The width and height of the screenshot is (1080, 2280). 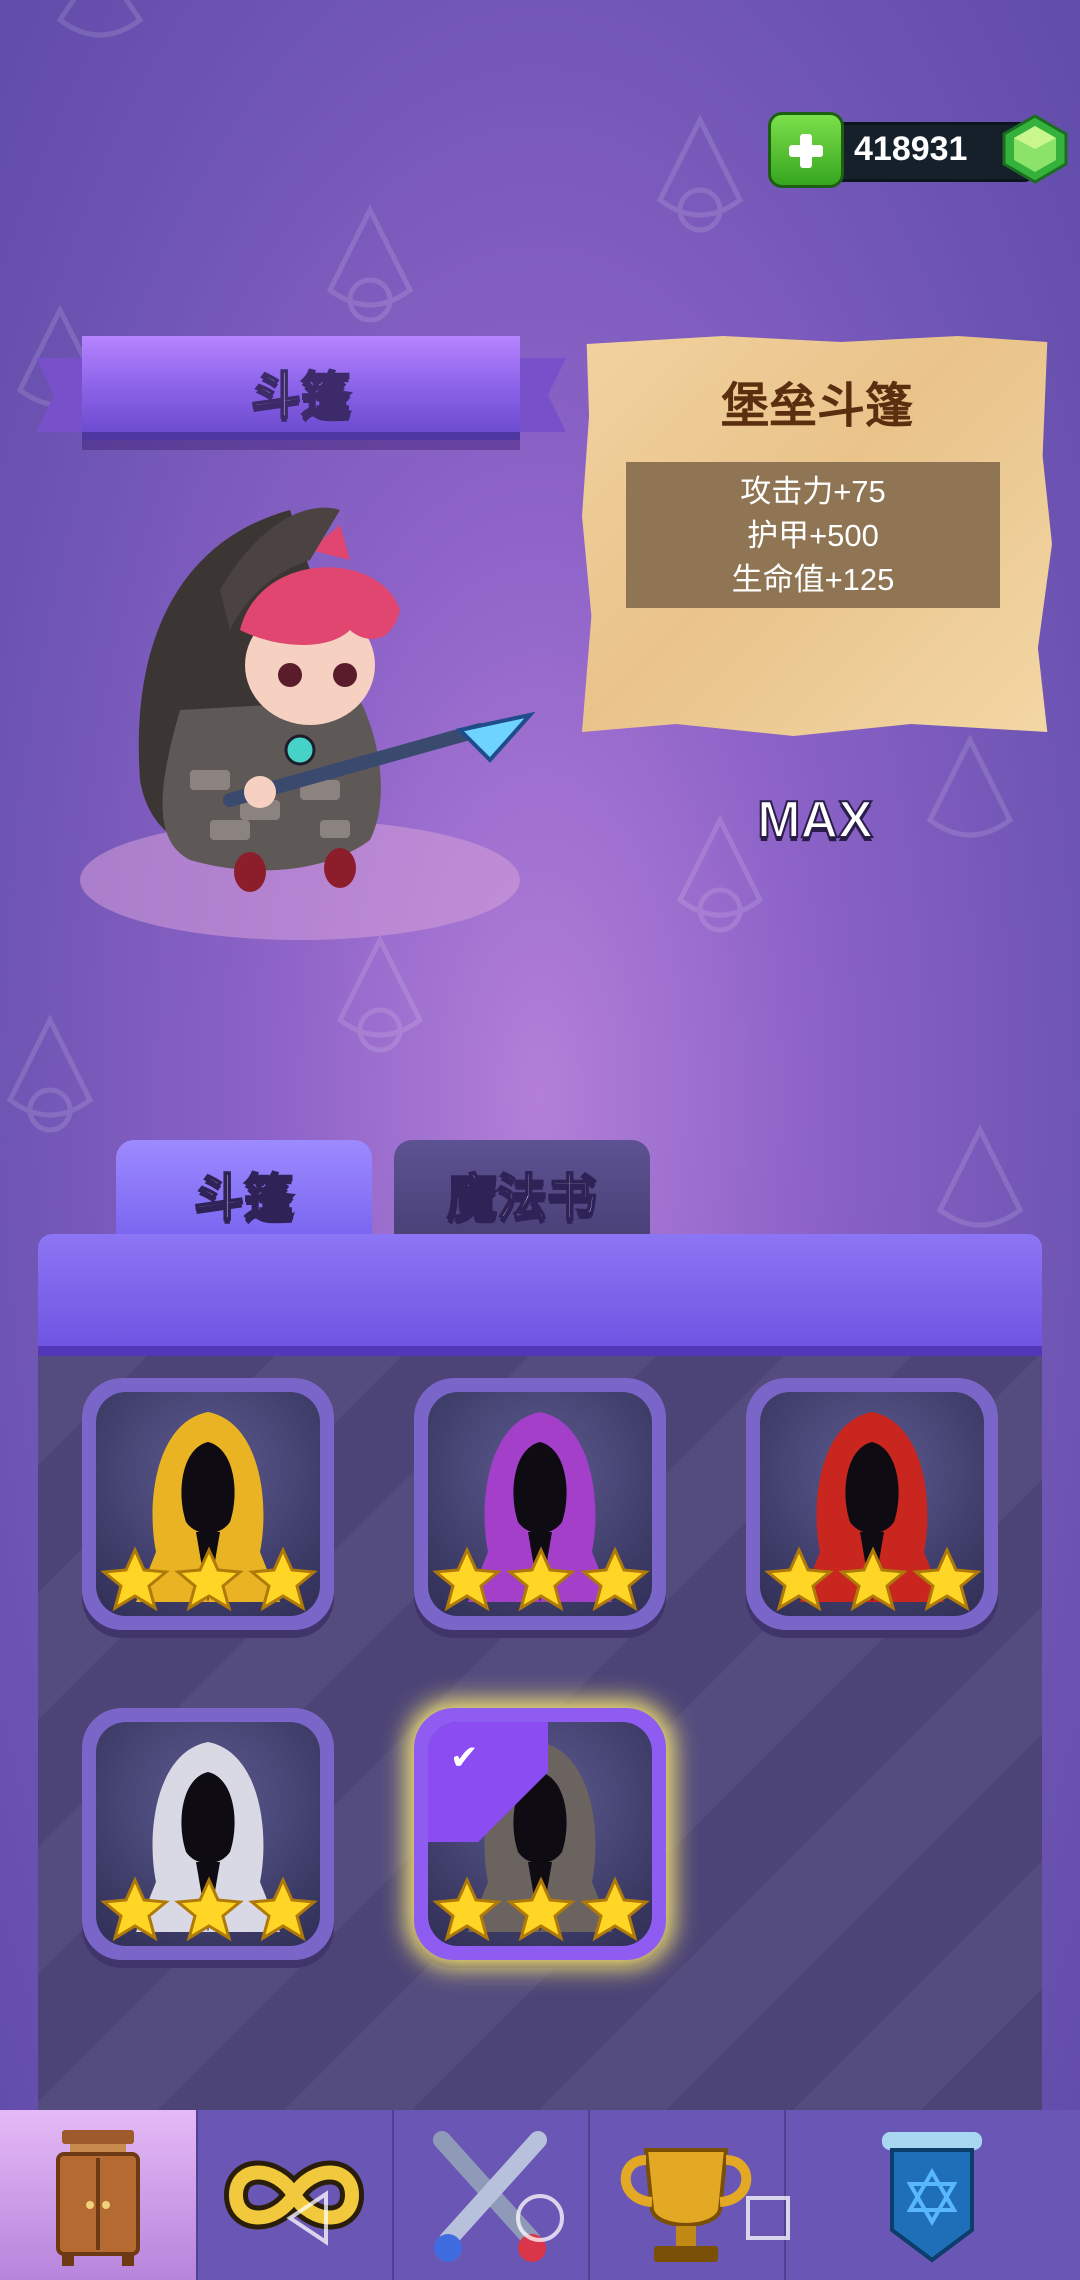 I want to click on inventory-slot: ✔, so click(x=540, y=1834).